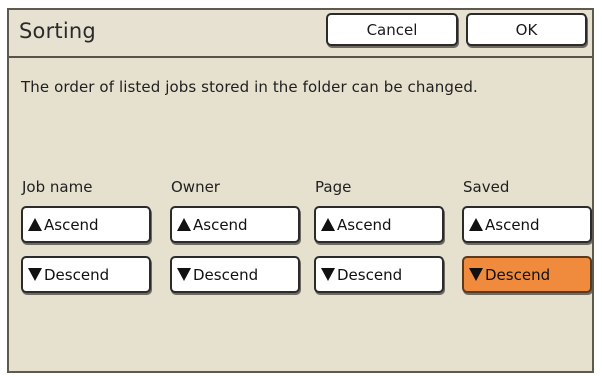 This screenshot has height=381, width=602. Describe the element at coordinates (300, 34) in the screenshot. I see `title-bar: Sorting Cancel OK` at that location.